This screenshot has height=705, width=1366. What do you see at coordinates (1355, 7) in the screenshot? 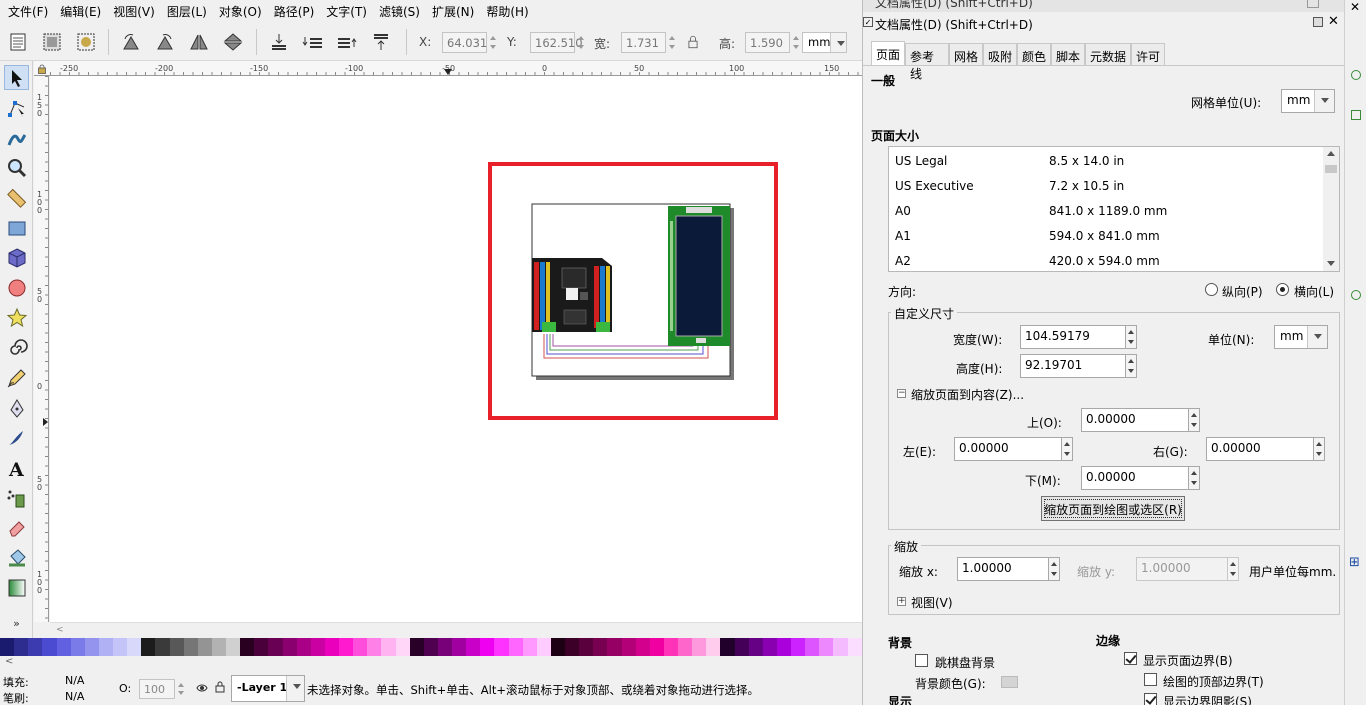
I see `strip-close-icon: ✕` at bounding box center [1355, 7].